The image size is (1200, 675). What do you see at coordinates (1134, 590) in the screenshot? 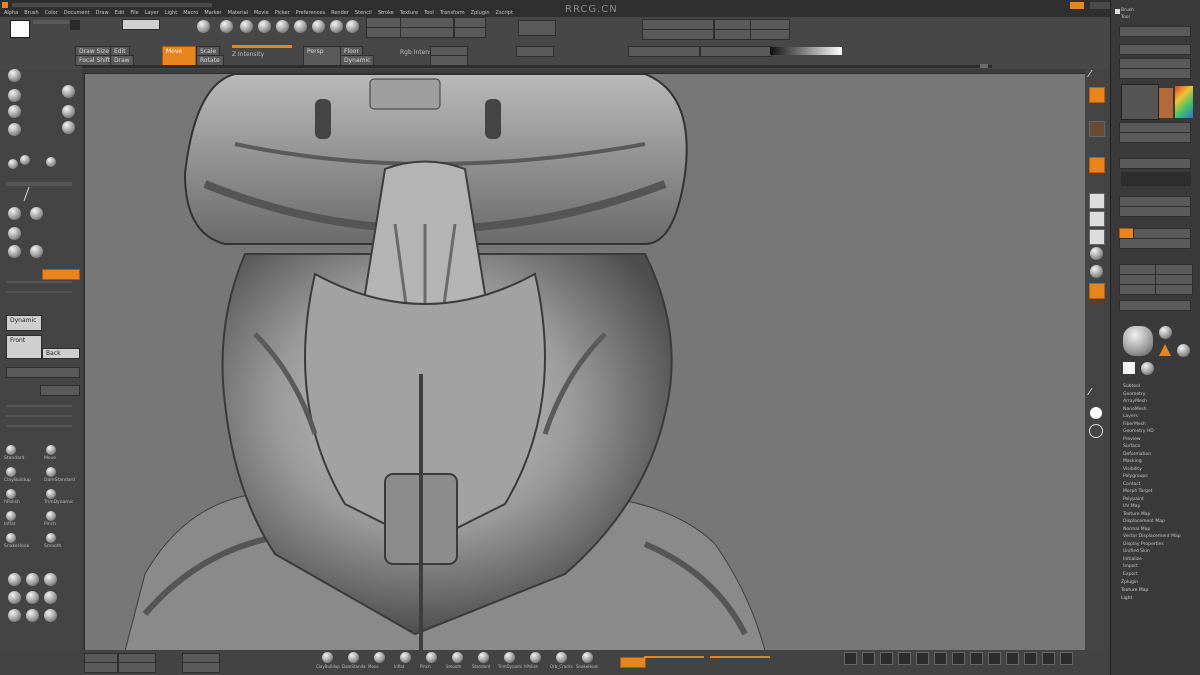
I see `tray-footer-item: Texture Map` at bounding box center [1134, 590].